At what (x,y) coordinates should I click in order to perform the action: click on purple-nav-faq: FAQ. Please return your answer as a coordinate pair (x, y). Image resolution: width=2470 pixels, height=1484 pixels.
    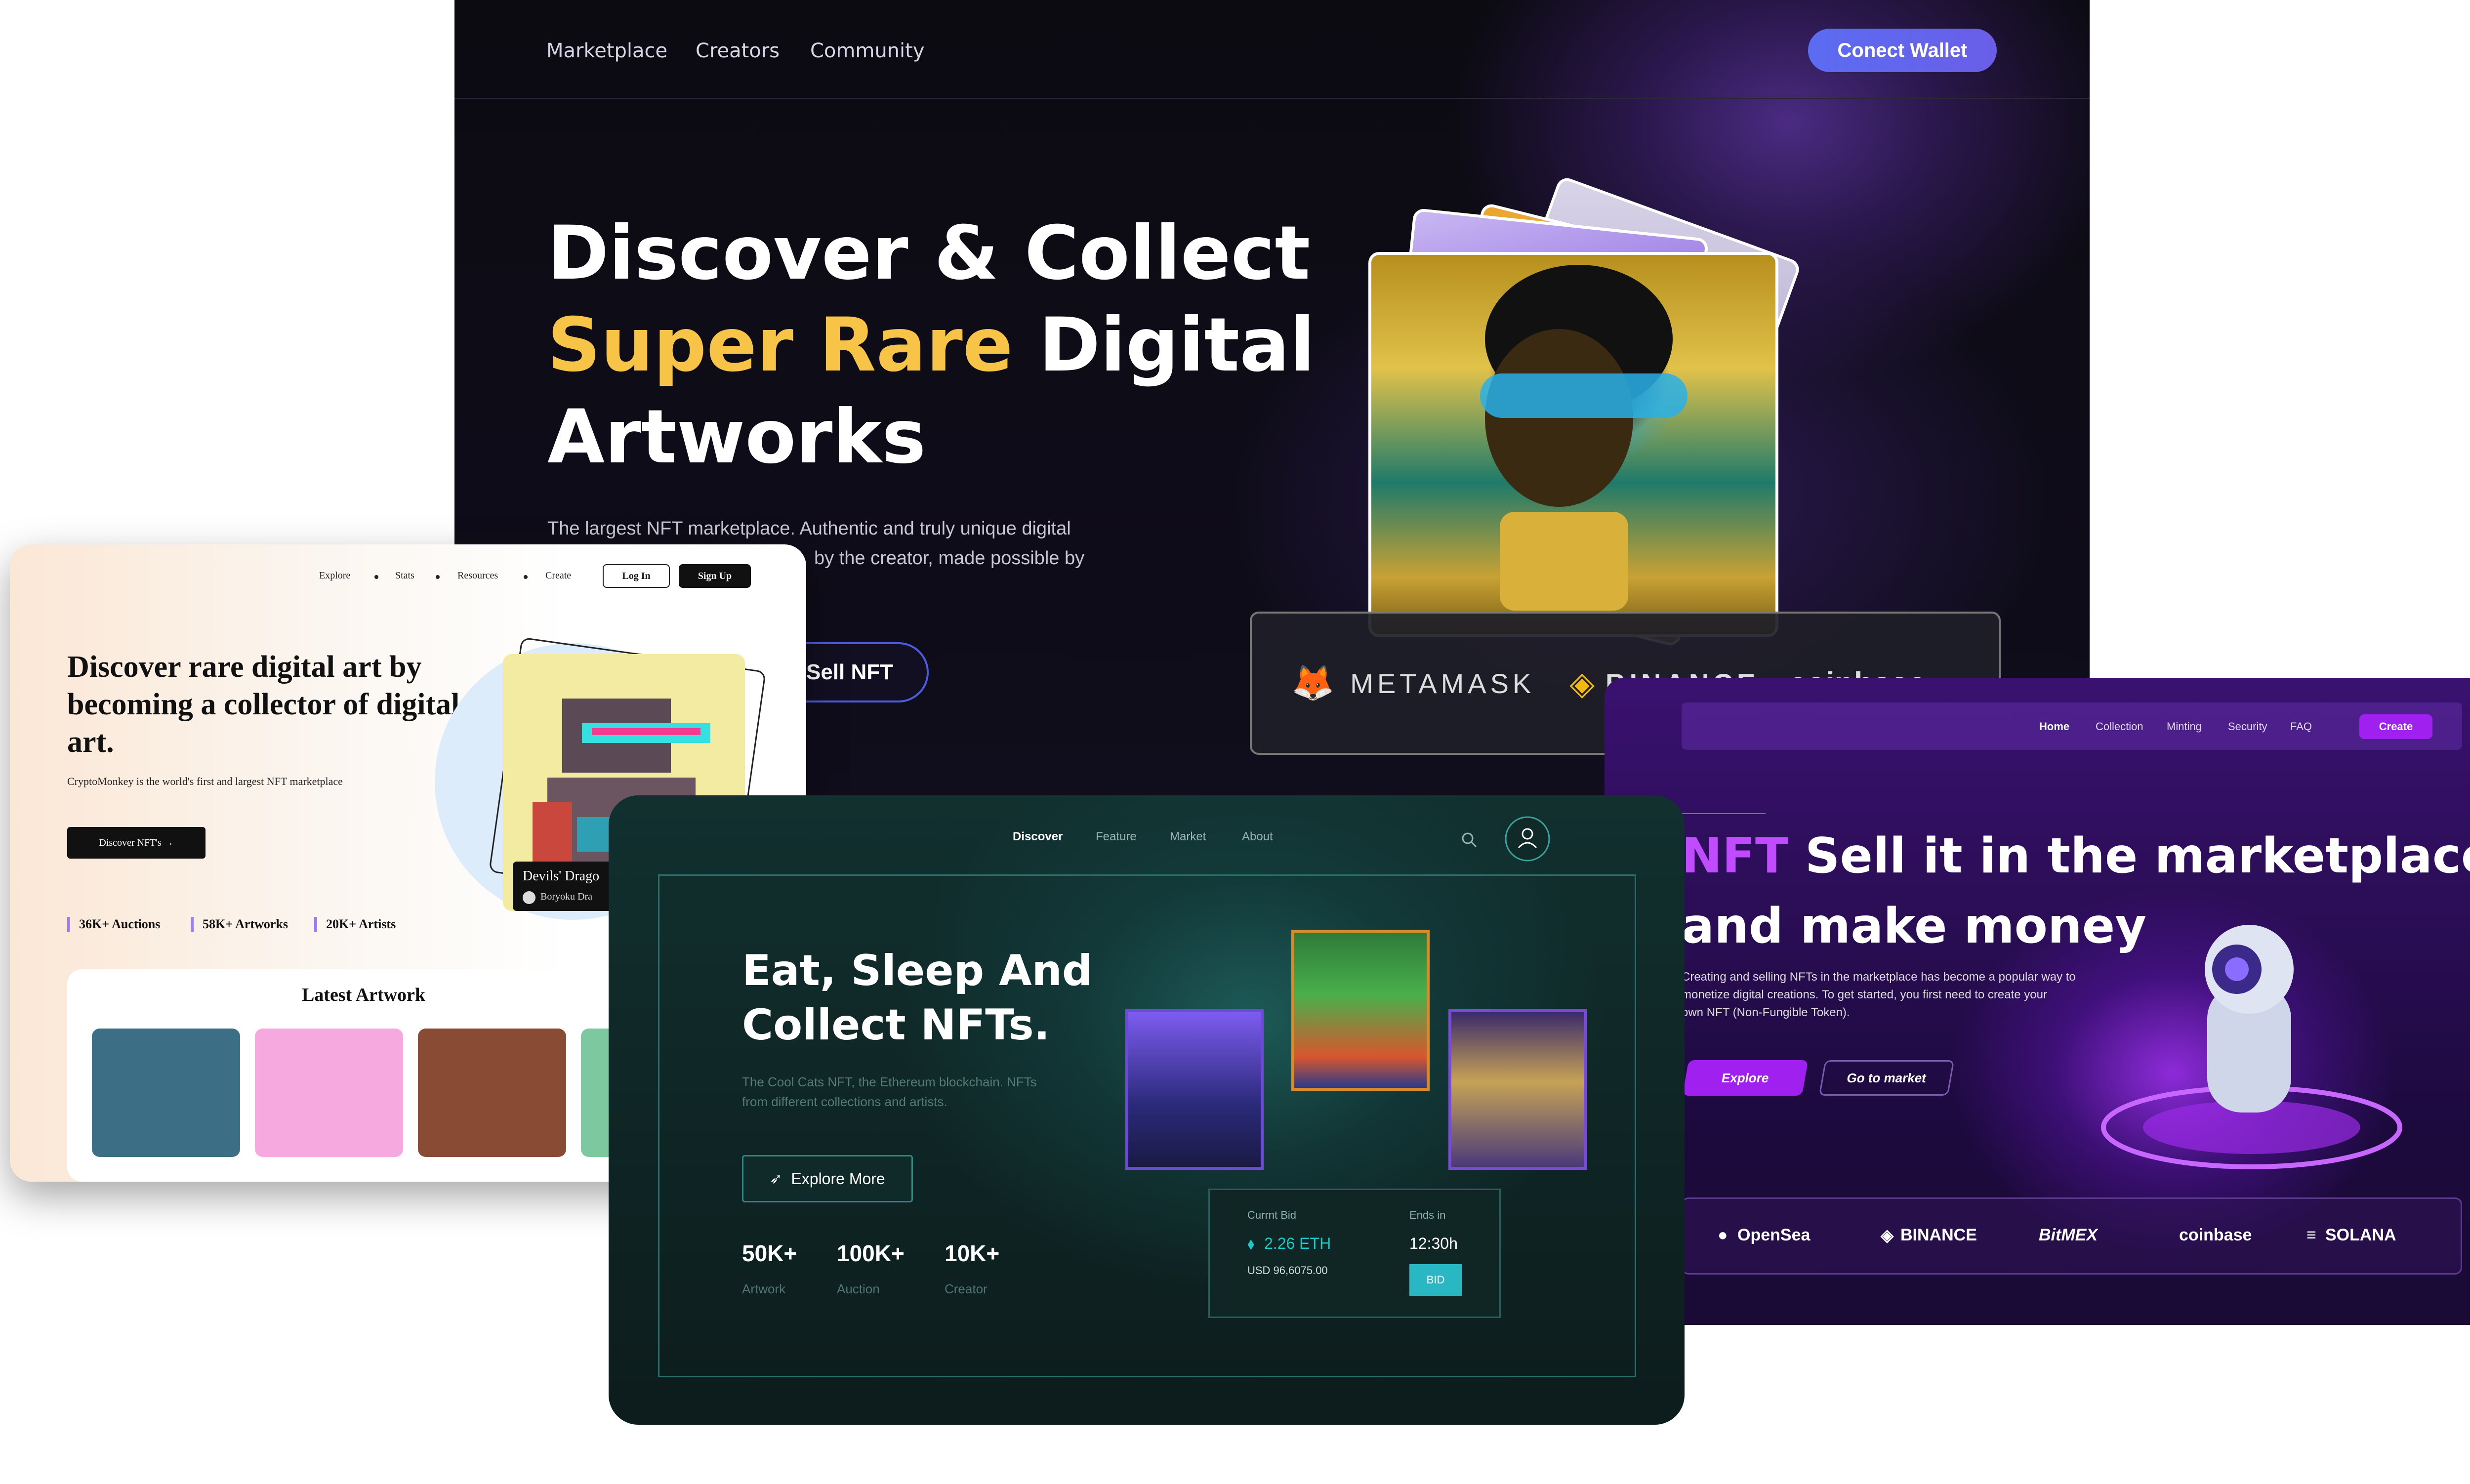
    Looking at the image, I should click on (2301, 726).